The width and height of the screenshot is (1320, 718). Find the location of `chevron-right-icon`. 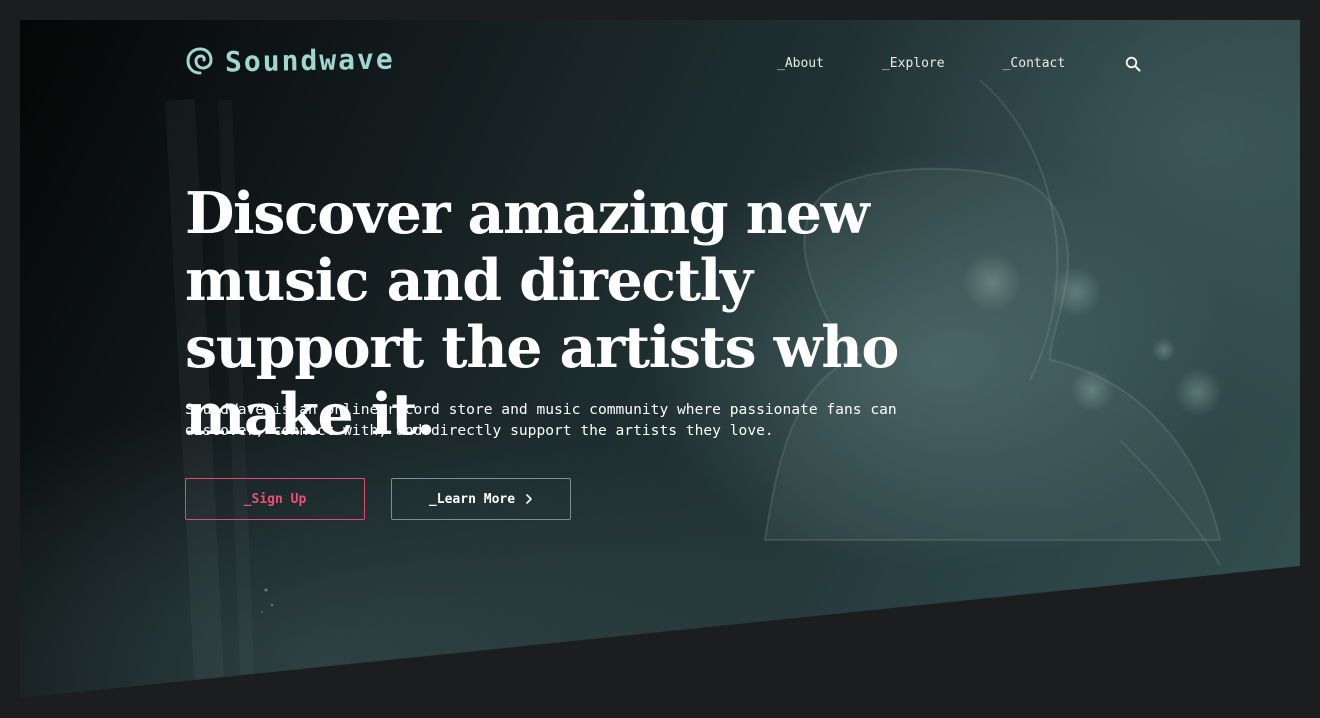

chevron-right-icon is located at coordinates (529, 499).